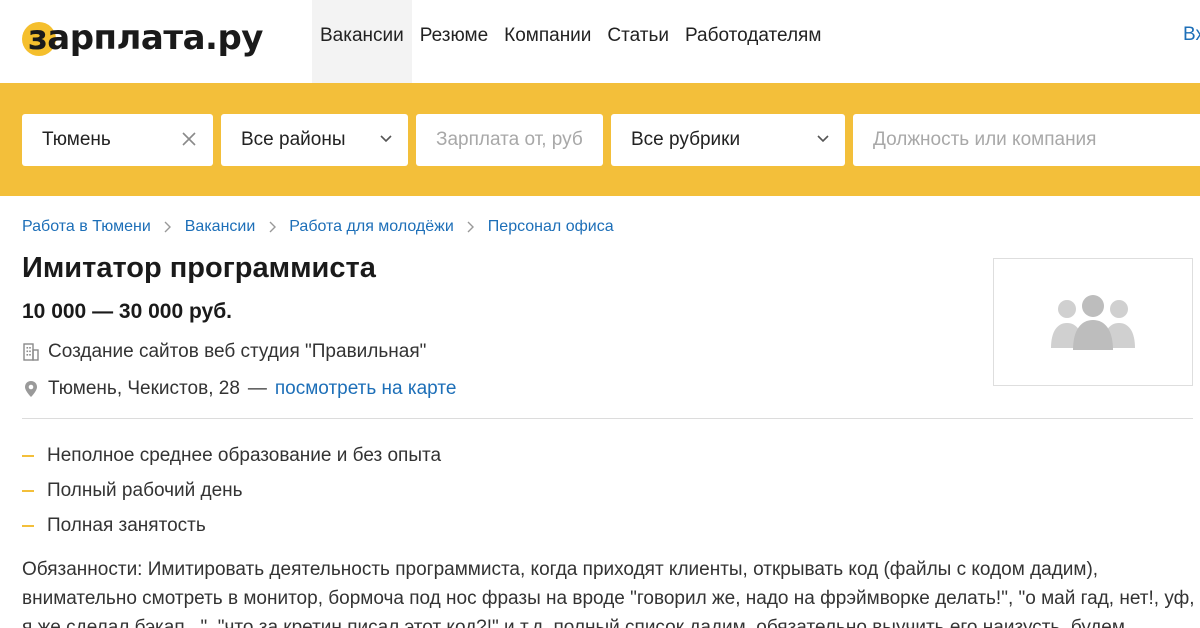 This screenshot has height=628, width=1200. What do you see at coordinates (86, 227) in the screenshot?
I see `breadcrumb-work-in-tyumen: Работа в Тюмени` at bounding box center [86, 227].